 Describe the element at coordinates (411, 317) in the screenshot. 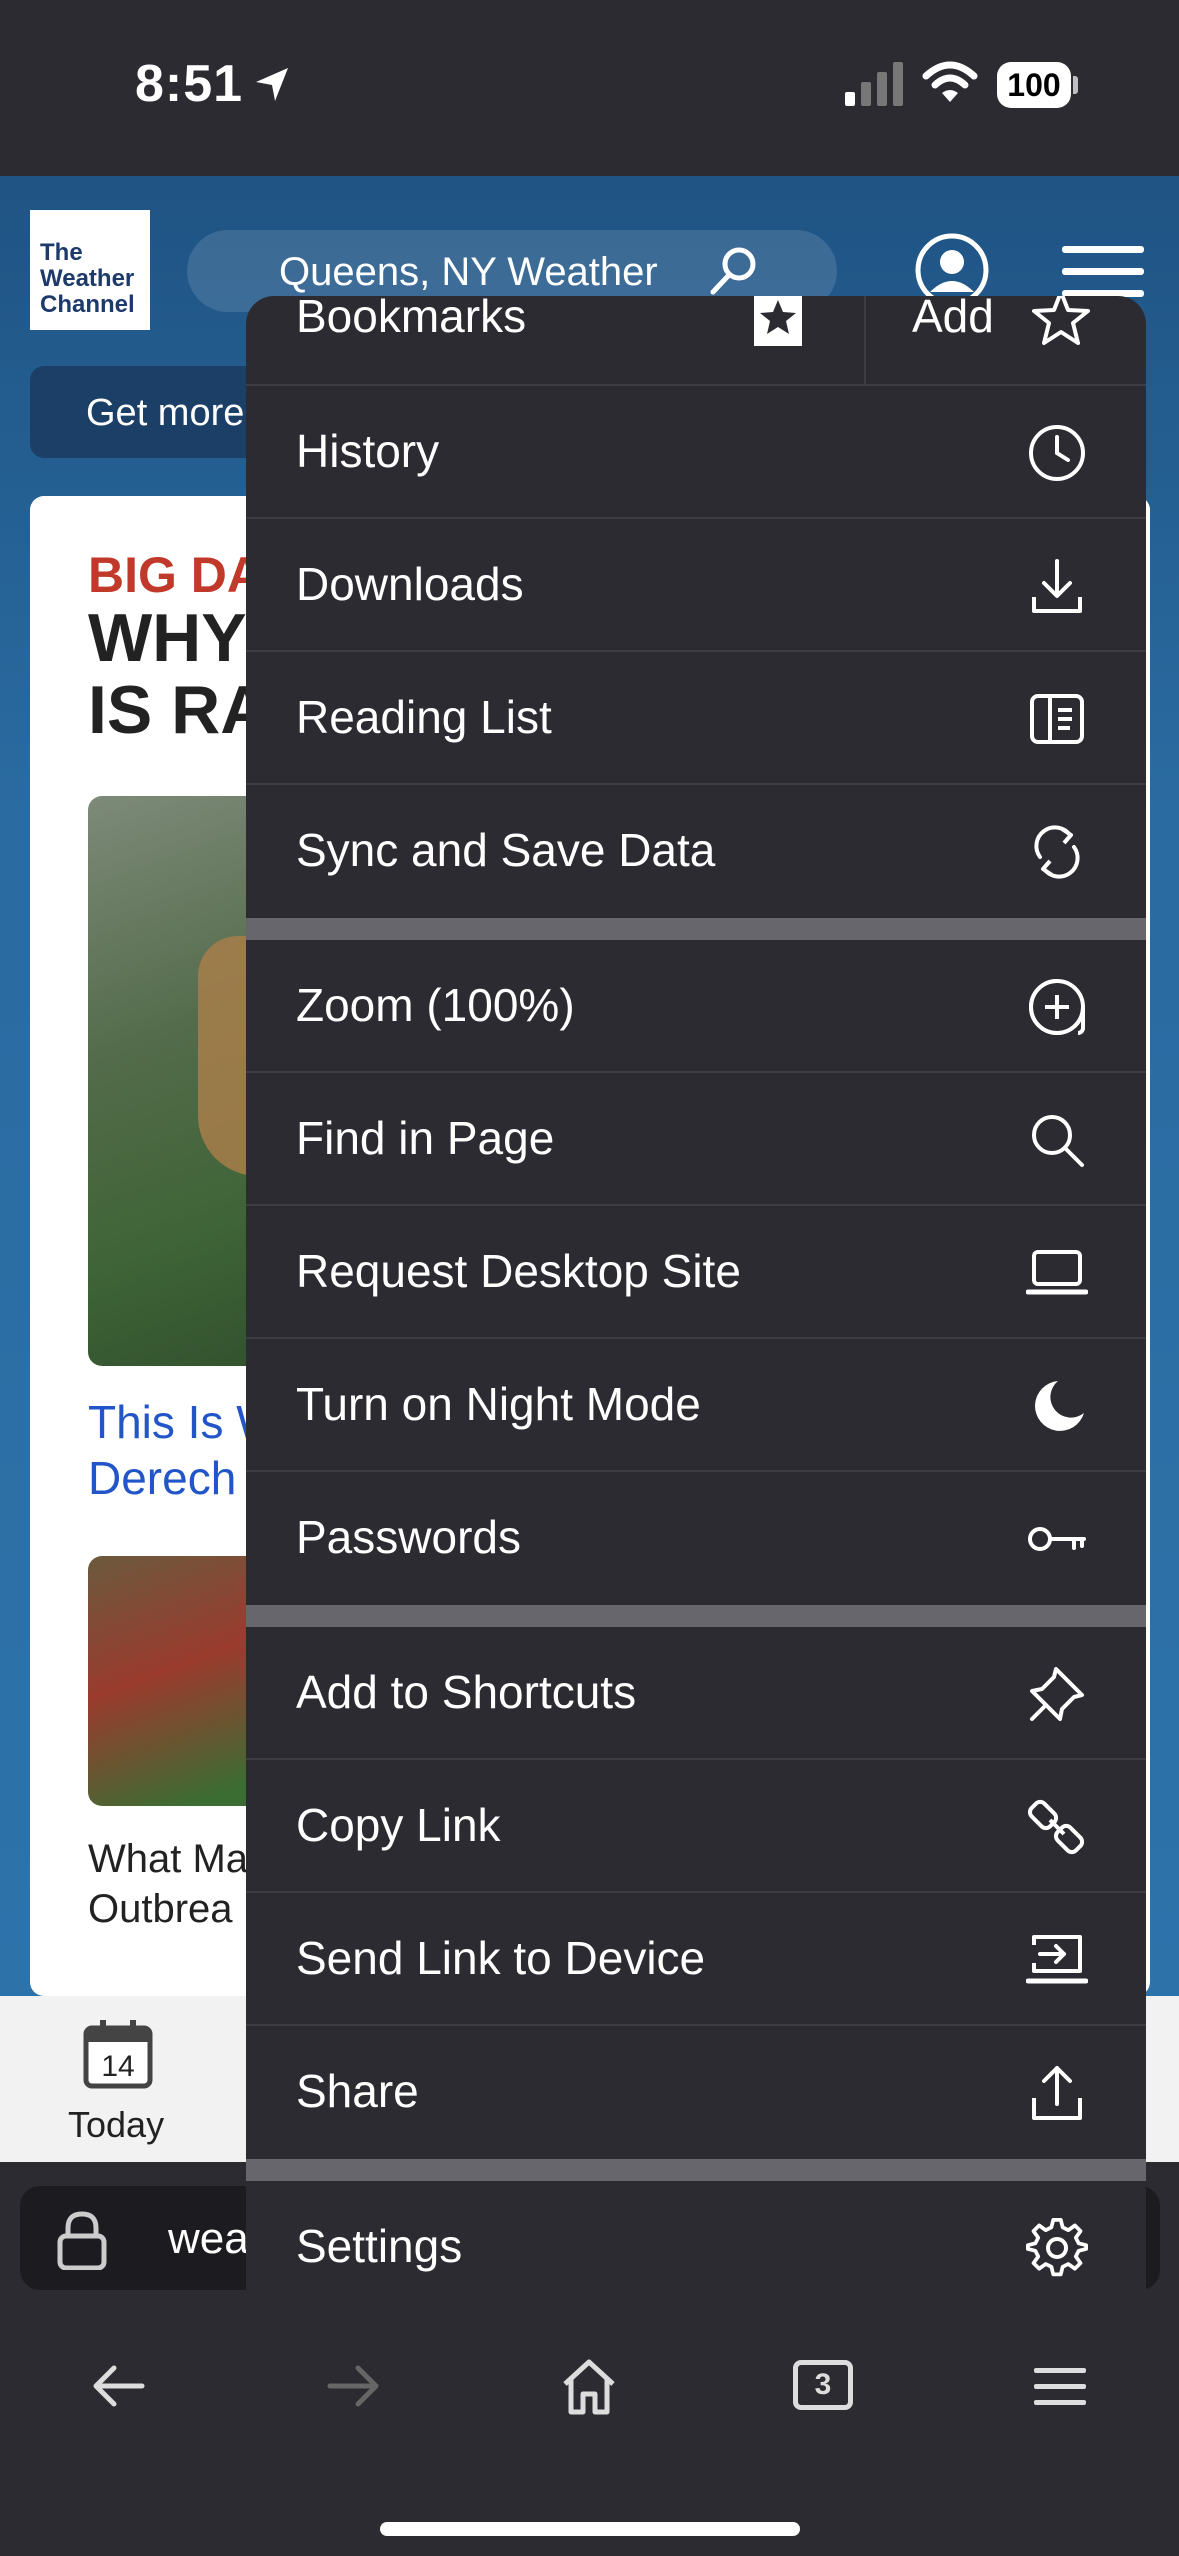

I see `menu-item-bookmarks: Bookmarks` at that location.